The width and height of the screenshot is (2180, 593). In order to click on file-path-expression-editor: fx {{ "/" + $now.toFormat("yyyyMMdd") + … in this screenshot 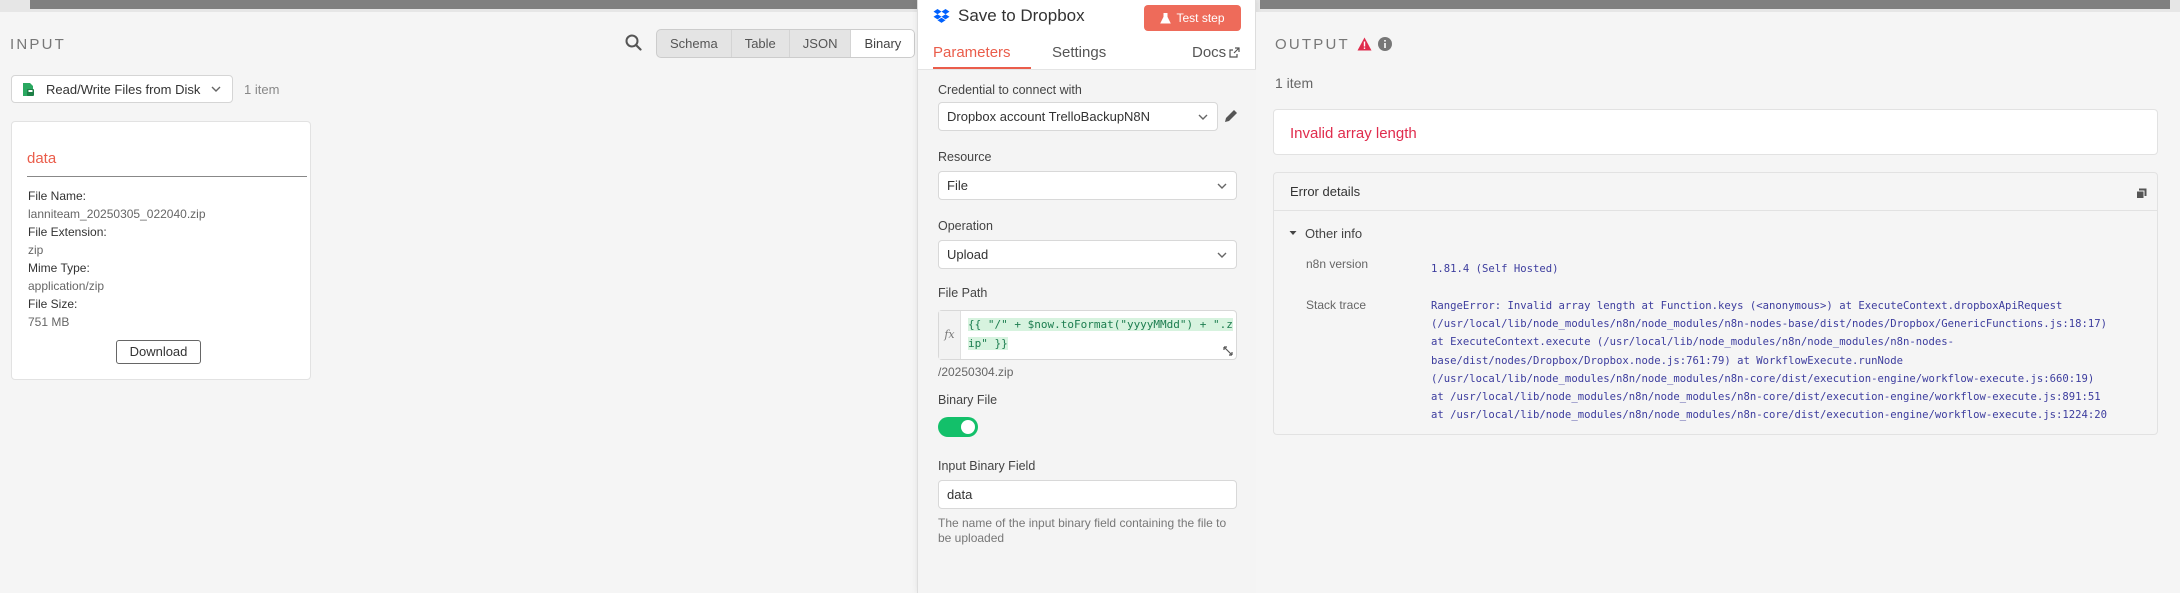, I will do `click(1087, 335)`.